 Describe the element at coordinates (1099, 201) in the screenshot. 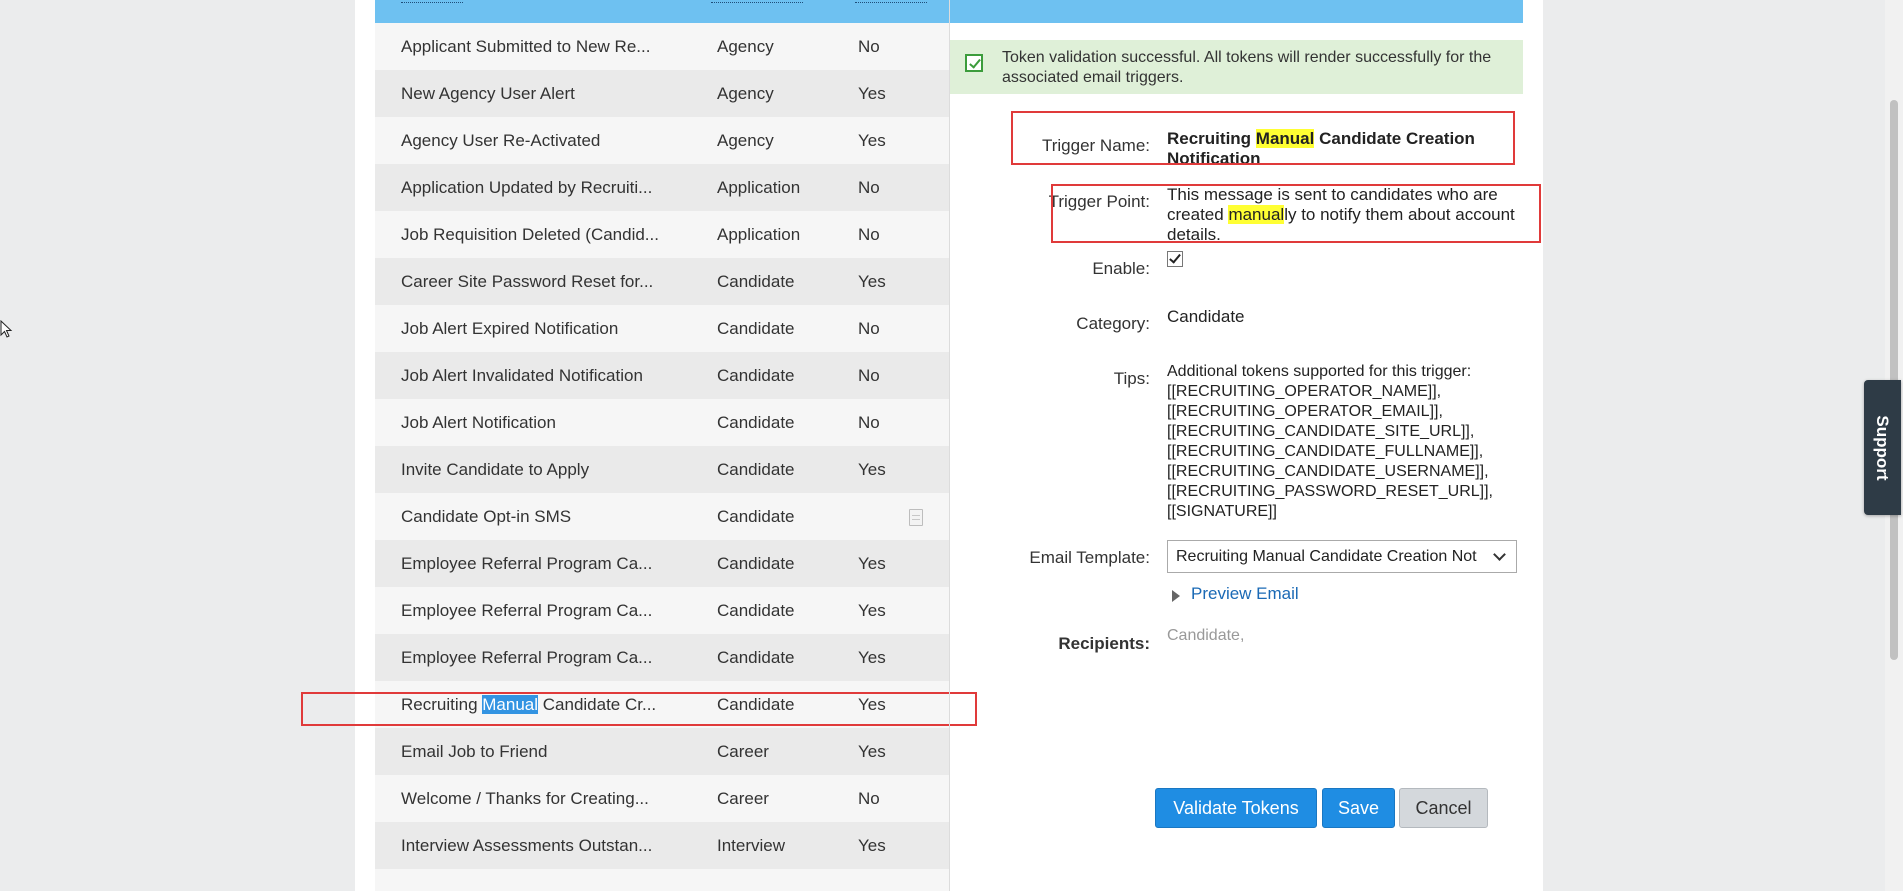

I see `trigger-point-label: Trigger Point:` at that location.